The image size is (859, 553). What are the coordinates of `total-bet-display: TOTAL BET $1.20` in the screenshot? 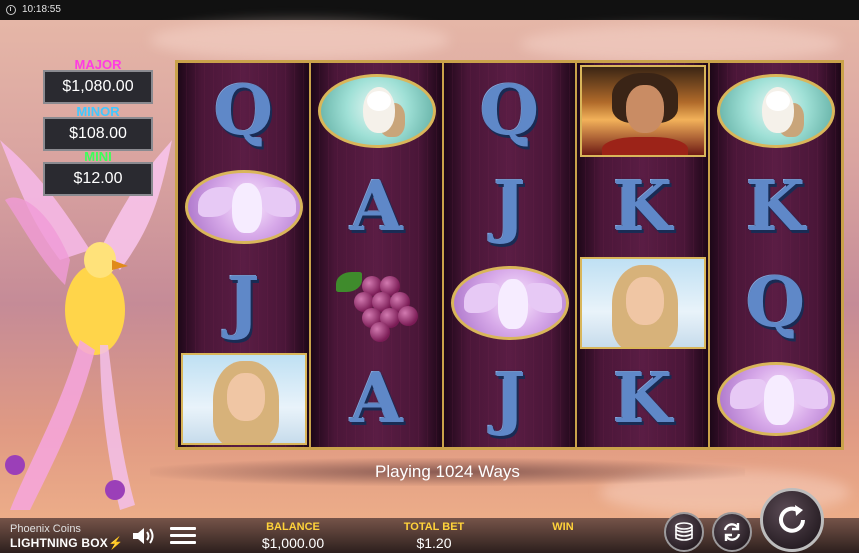 It's located at (434, 536).